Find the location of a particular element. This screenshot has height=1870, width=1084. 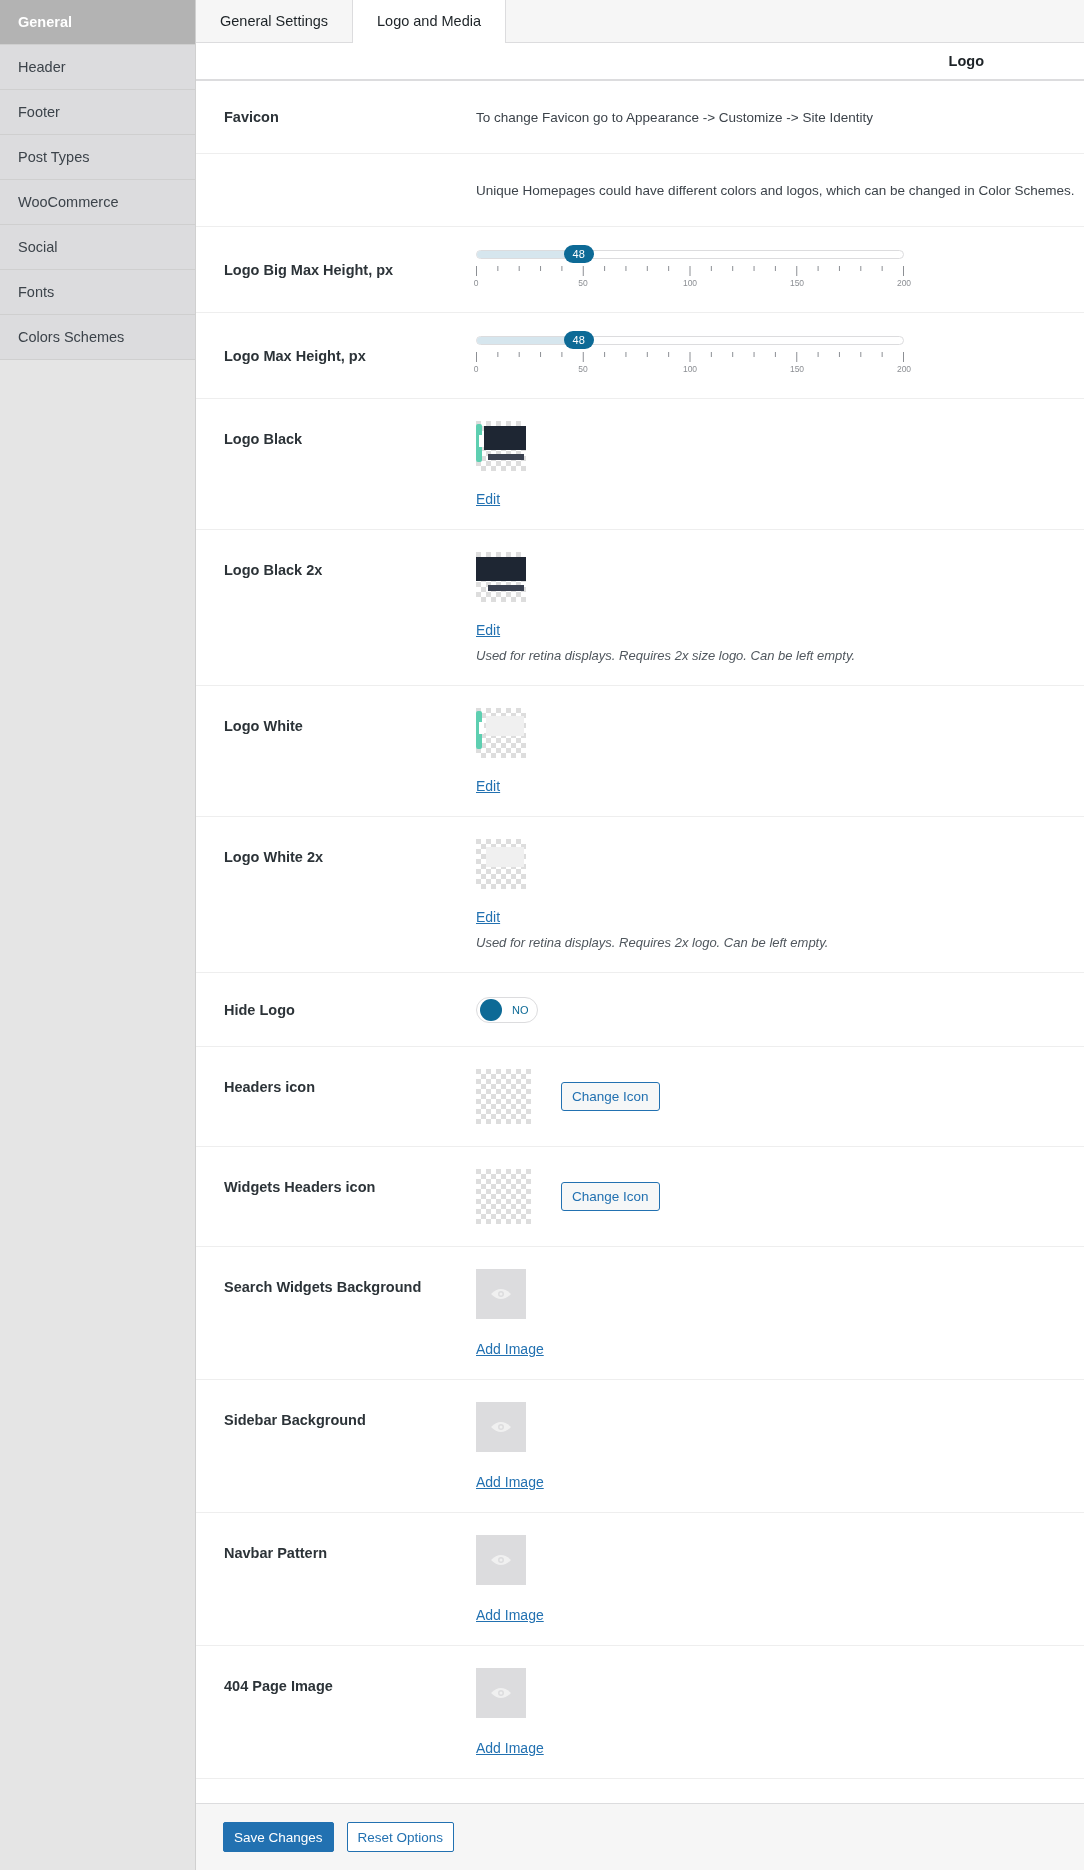

sidebar-item: Header is located at coordinates (97, 67).